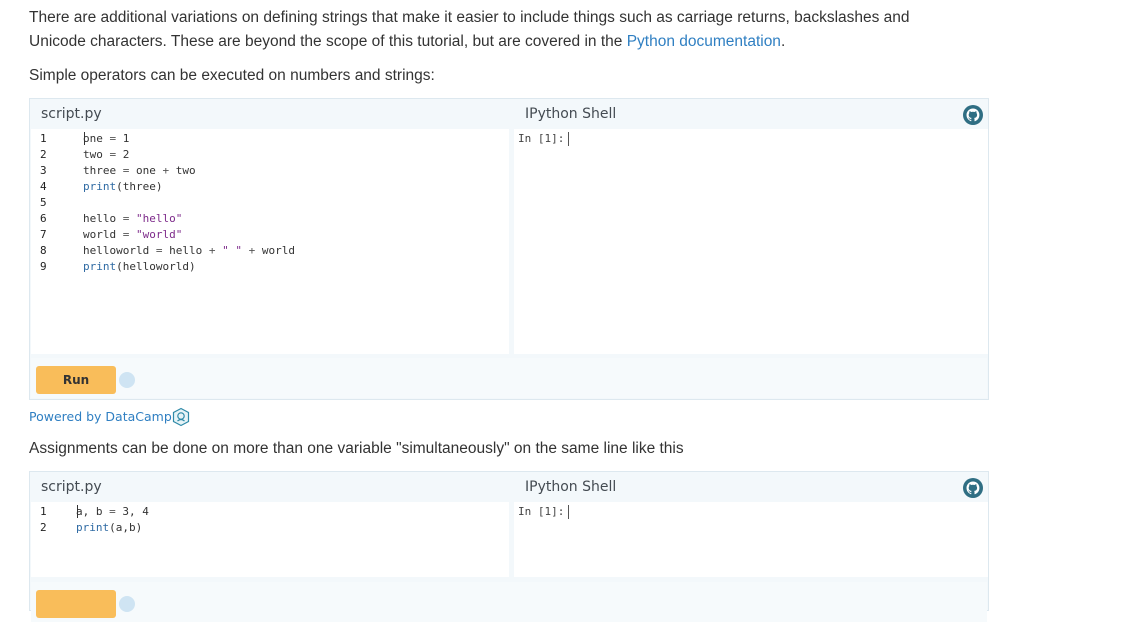 The width and height of the screenshot is (1128, 622). Describe the element at coordinates (76, 380) in the screenshot. I see `run-button: Run` at that location.